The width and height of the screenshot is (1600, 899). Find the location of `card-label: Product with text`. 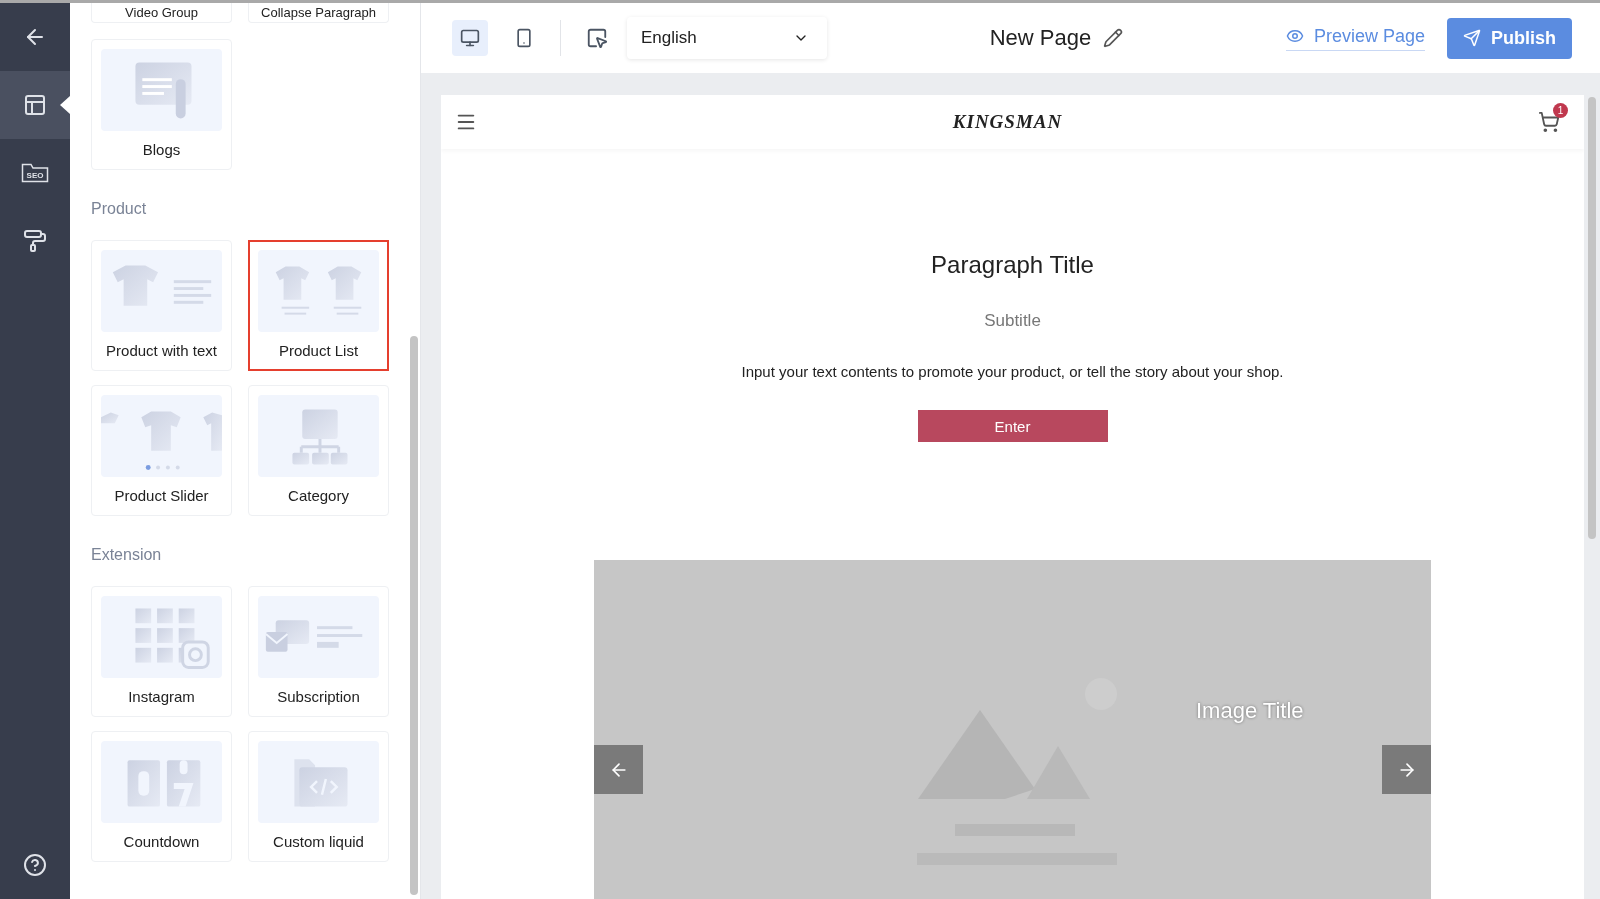

card-label: Product with text is located at coordinates (161, 350).